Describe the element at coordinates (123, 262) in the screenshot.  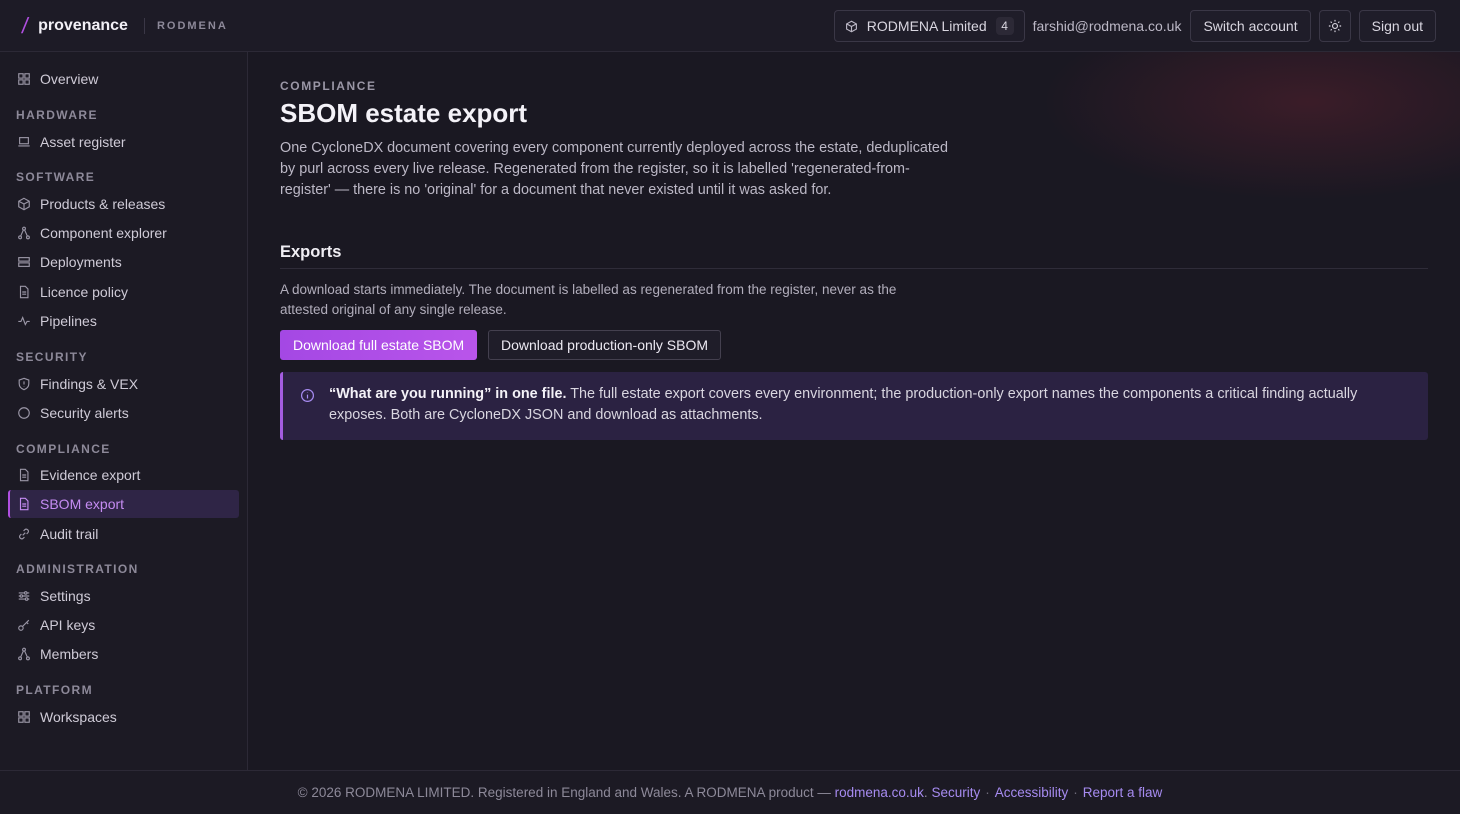
I see `sidebar-item-deployments: Deployments` at that location.